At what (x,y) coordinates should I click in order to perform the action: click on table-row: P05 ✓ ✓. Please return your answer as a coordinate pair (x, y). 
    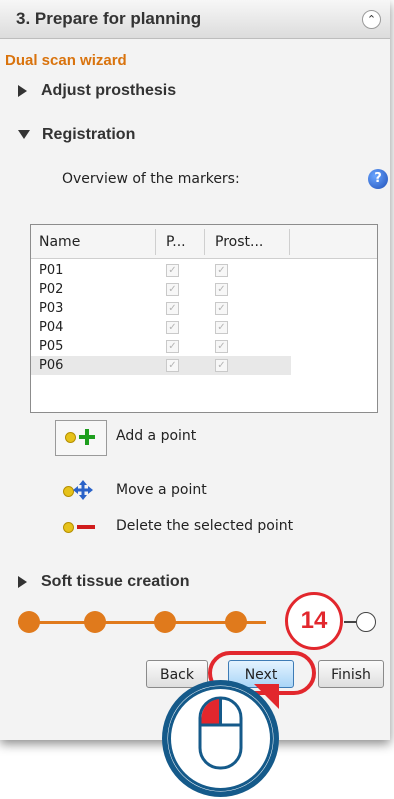
    Looking at the image, I should click on (161, 346).